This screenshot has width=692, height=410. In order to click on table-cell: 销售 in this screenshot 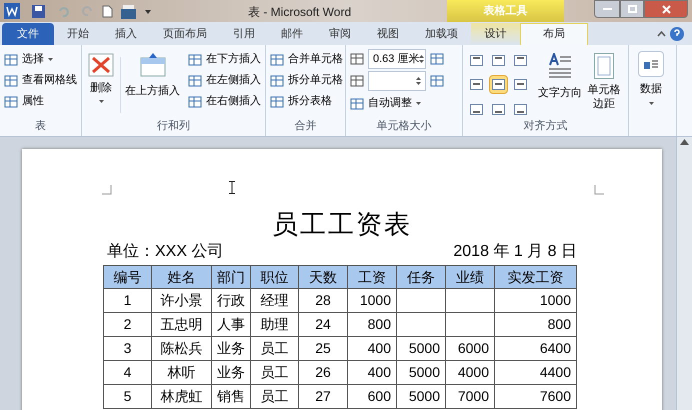, I will do `click(231, 396)`.